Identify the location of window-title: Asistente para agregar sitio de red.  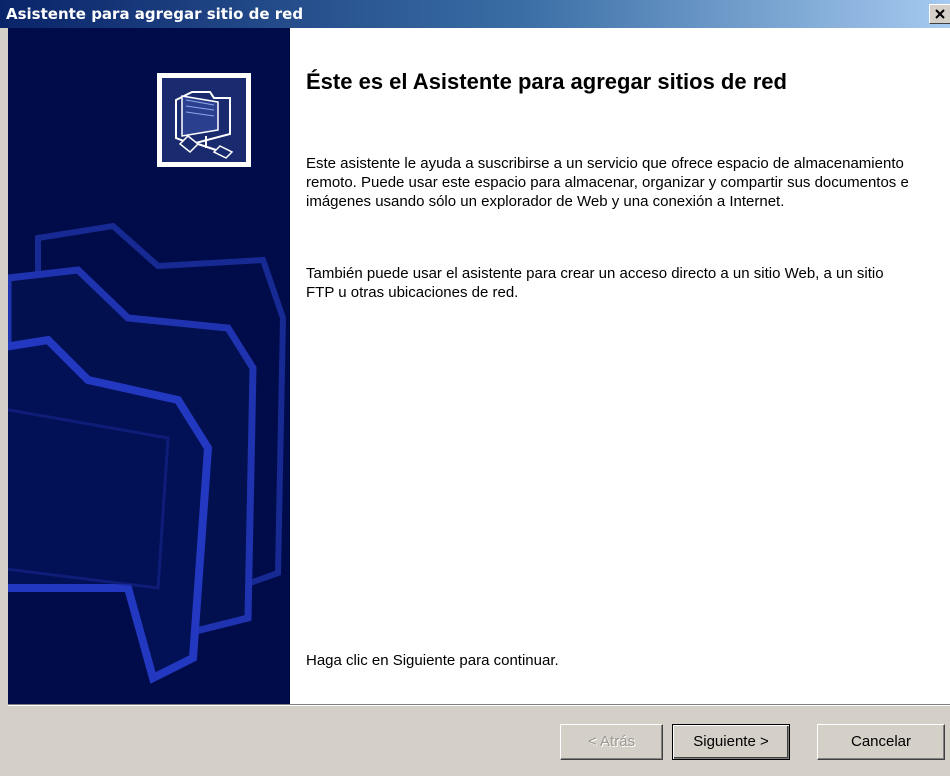
(155, 14).